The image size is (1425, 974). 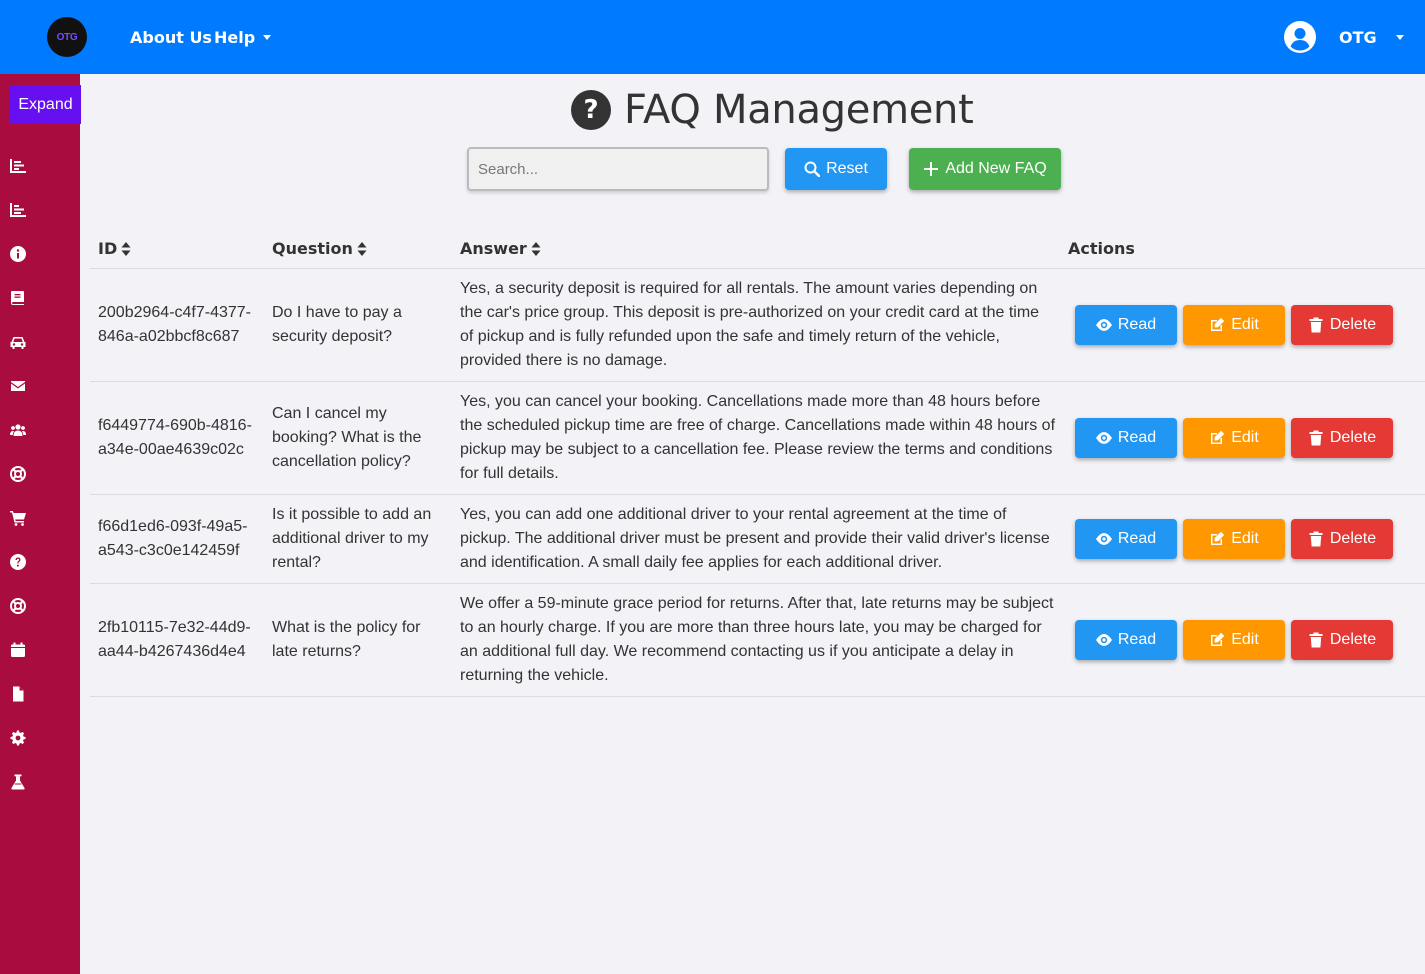 I want to click on page-title-text: FAQ Management, so click(x=799, y=110).